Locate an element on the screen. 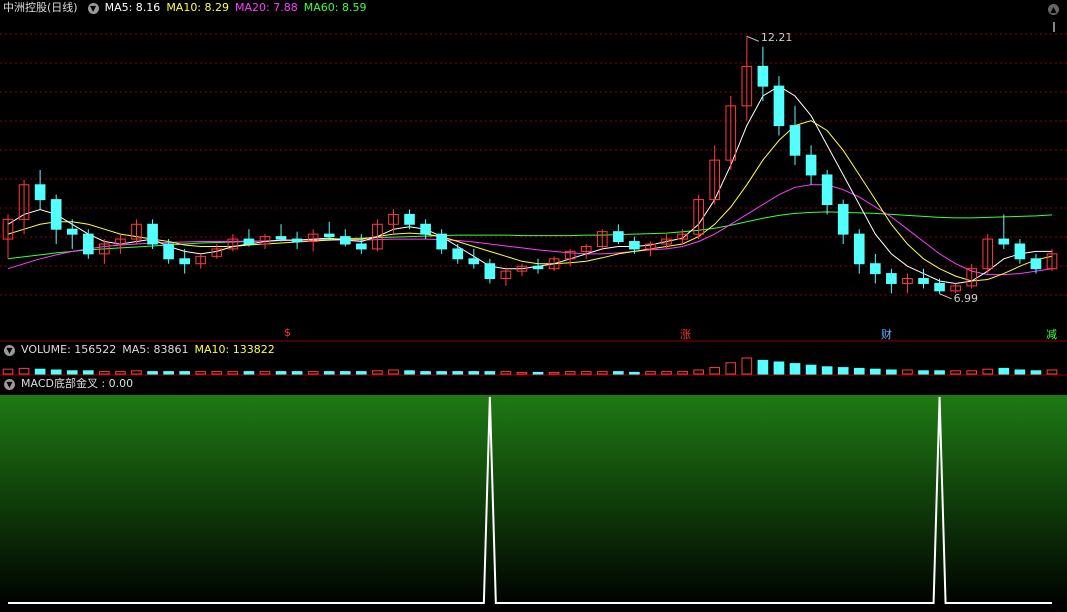  volume-label: VOLUME: 156522 is located at coordinates (69, 349).